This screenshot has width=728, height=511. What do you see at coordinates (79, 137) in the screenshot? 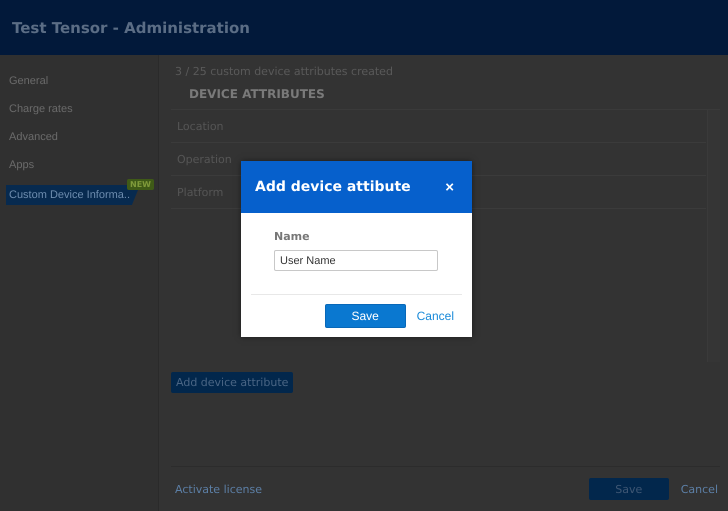
I see `sidebar-item: Advanced` at bounding box center [79, 137].